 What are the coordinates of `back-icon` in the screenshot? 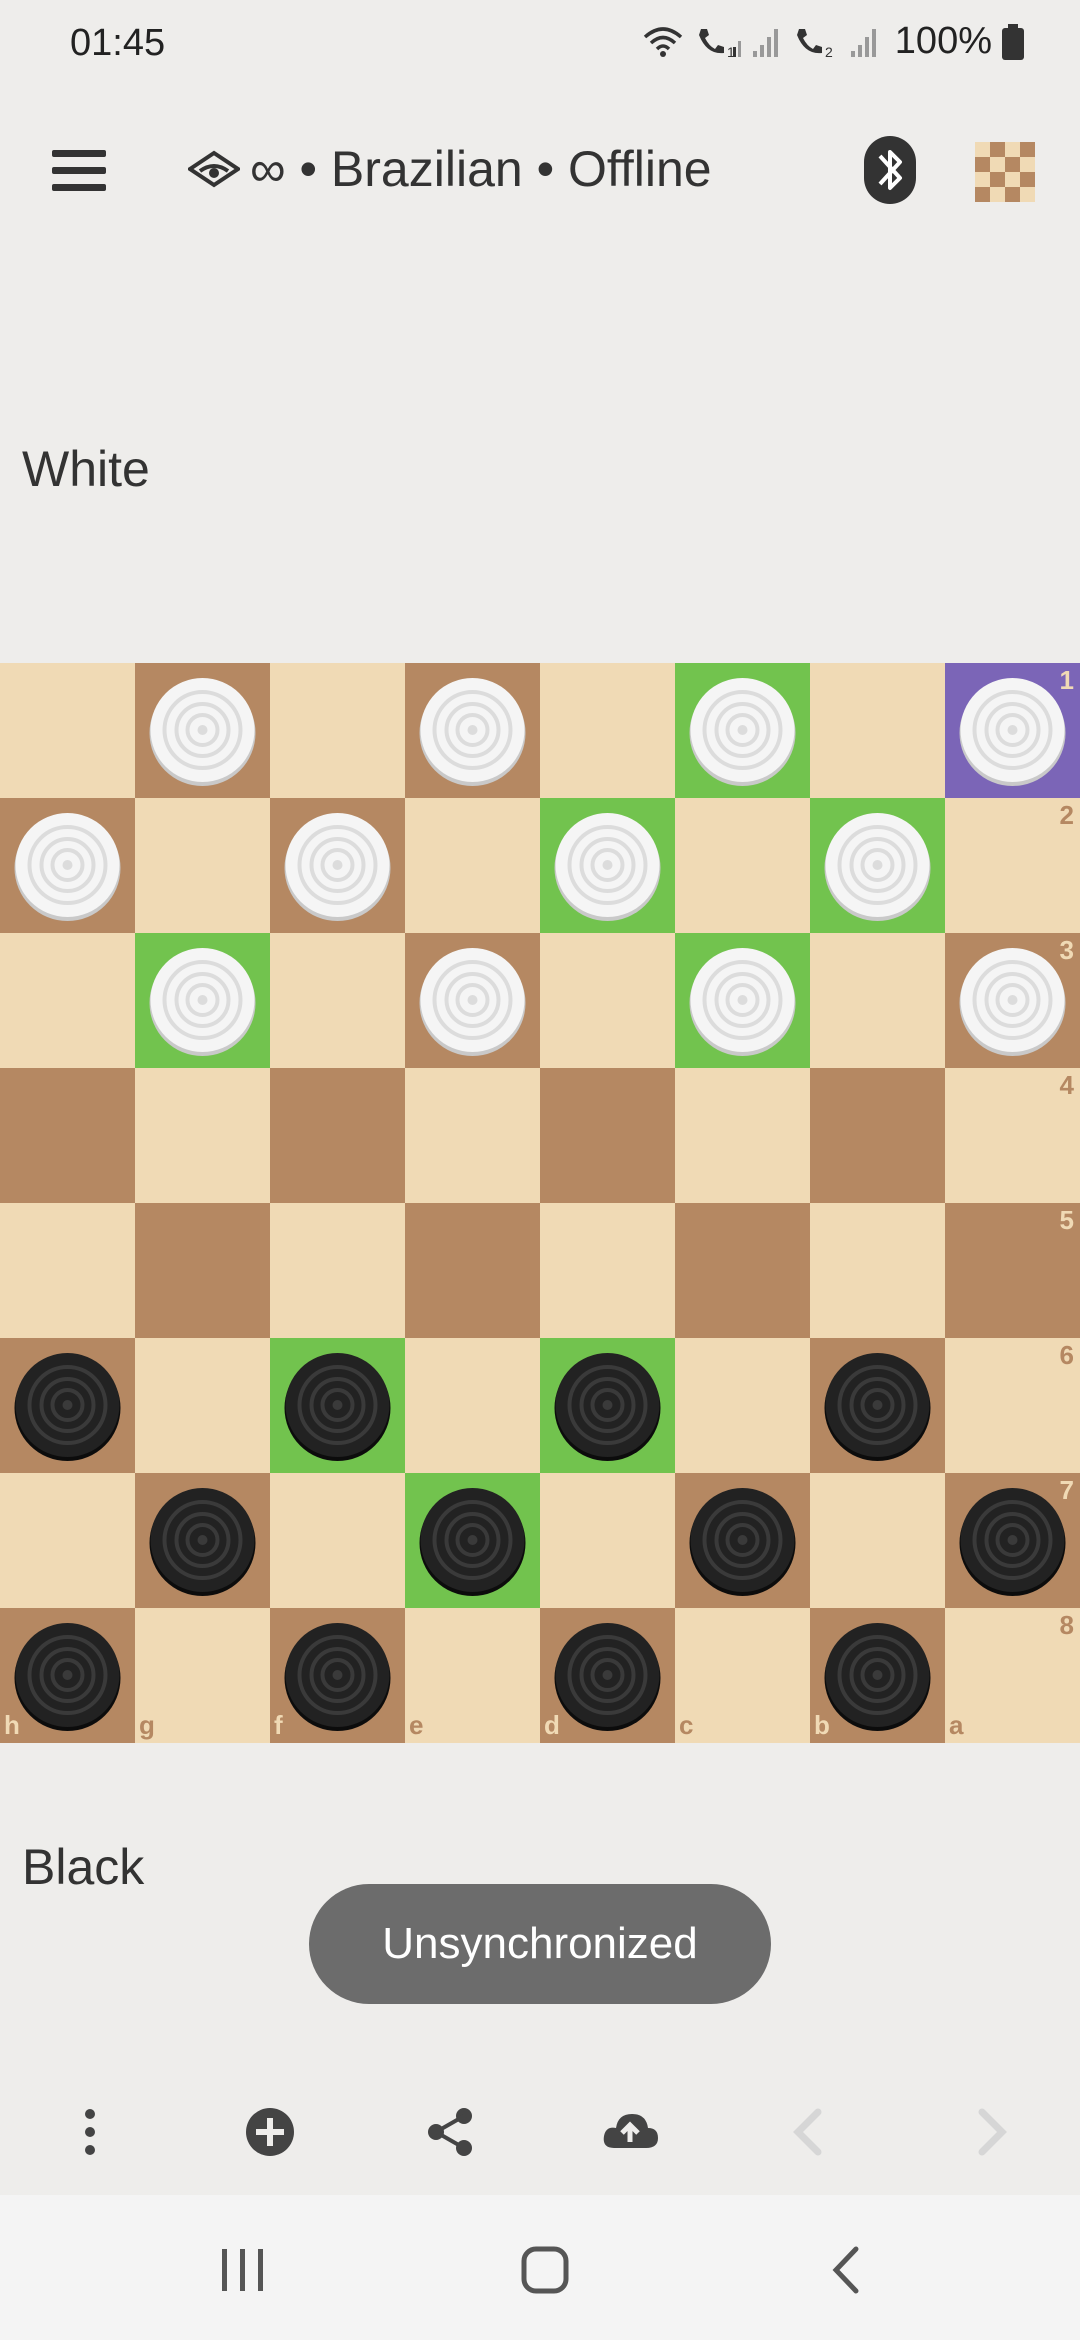 It's located at (847, 2270).